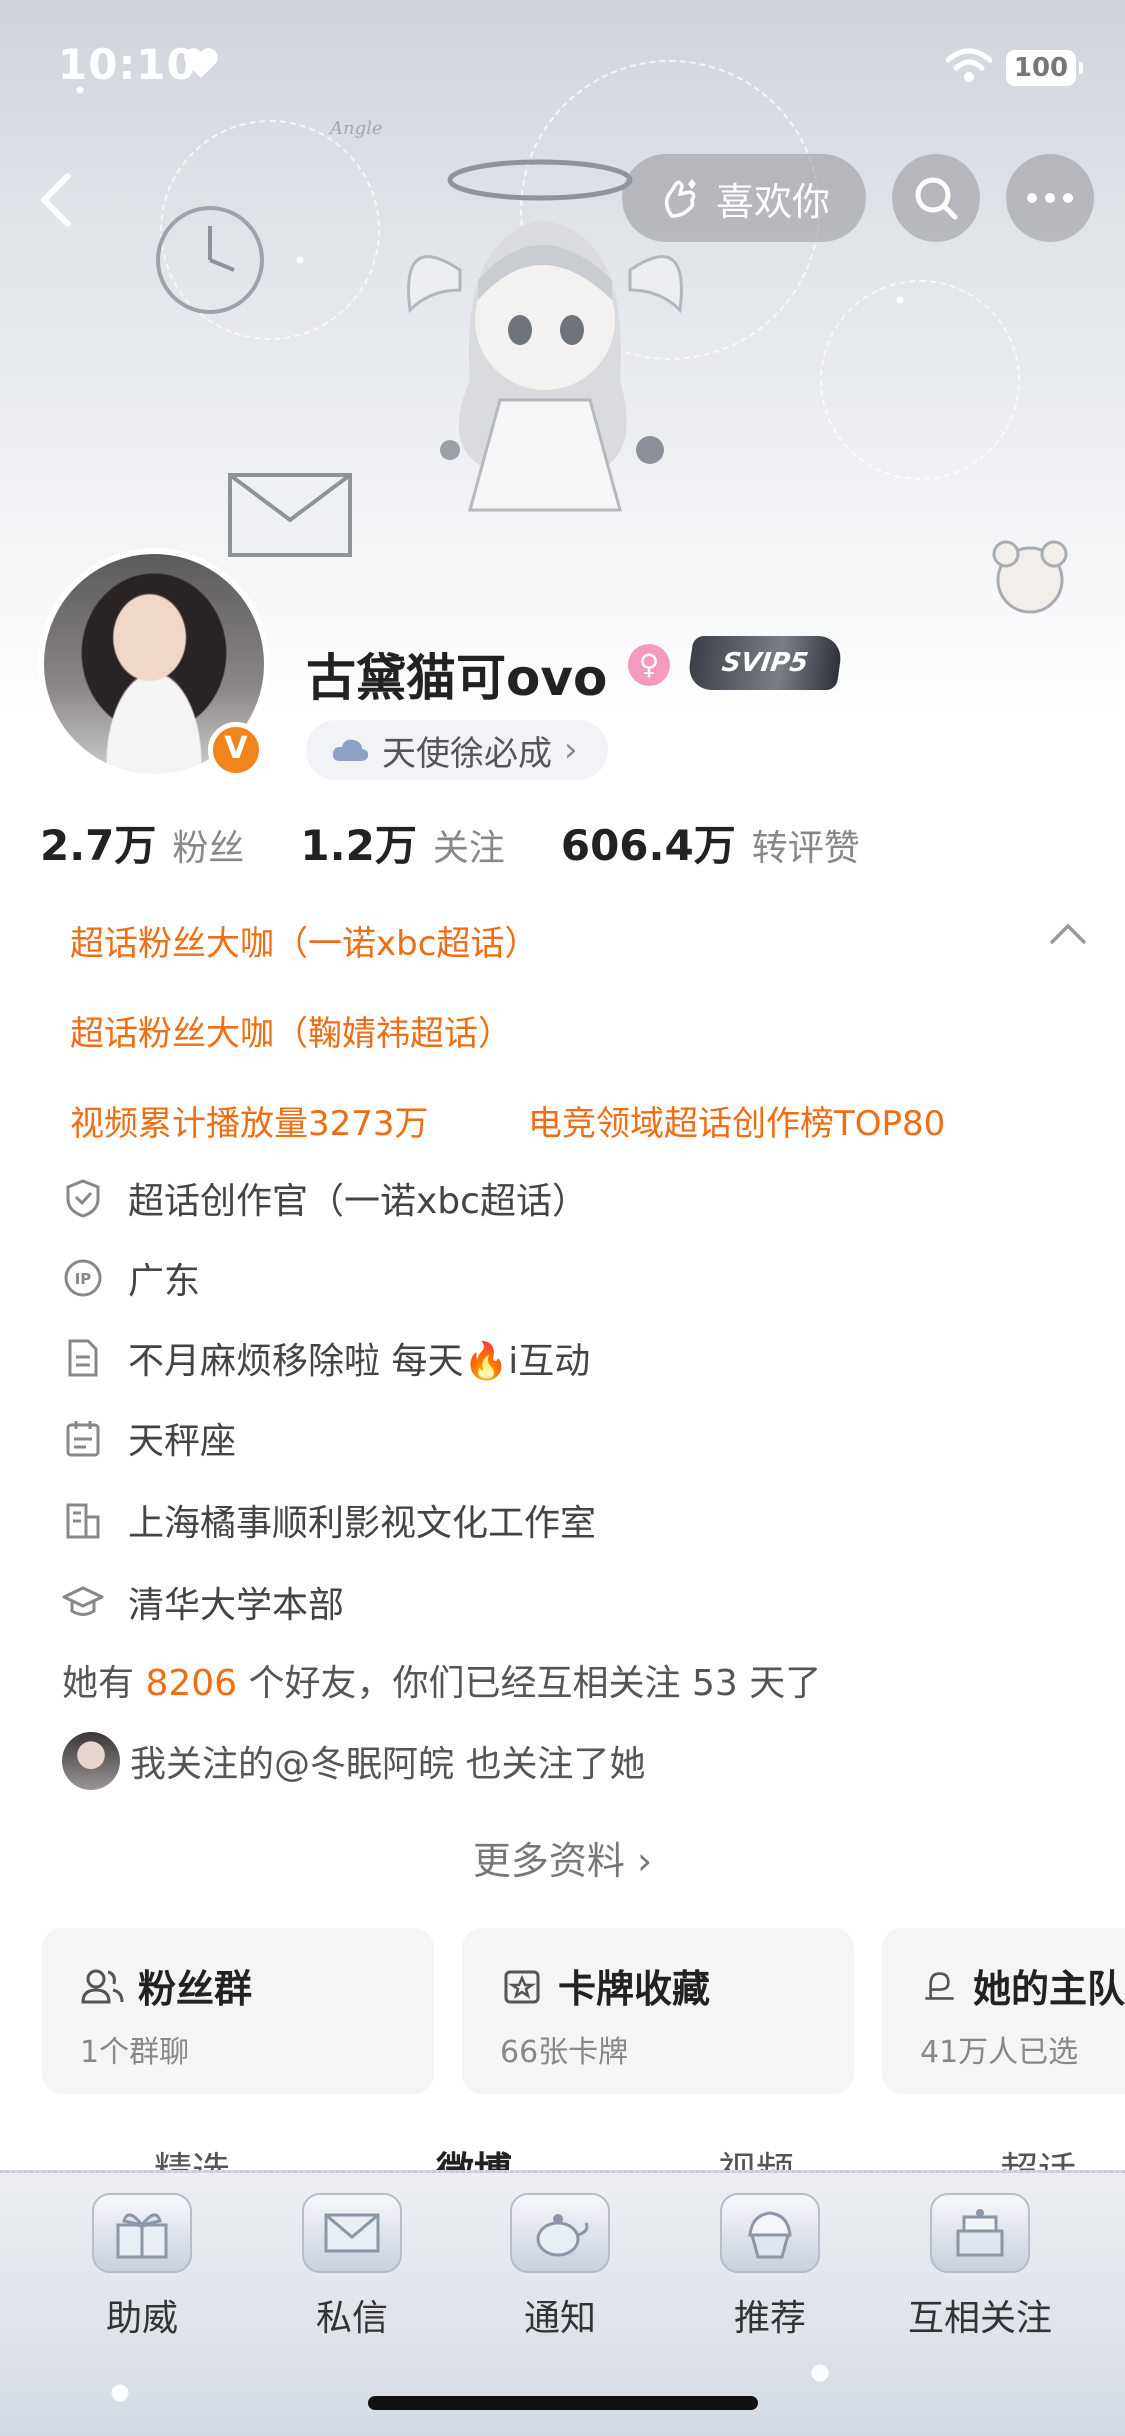 This screenshot has width=1125, height=2436. I want to click on finger-heart-icon, so click(680, 198).